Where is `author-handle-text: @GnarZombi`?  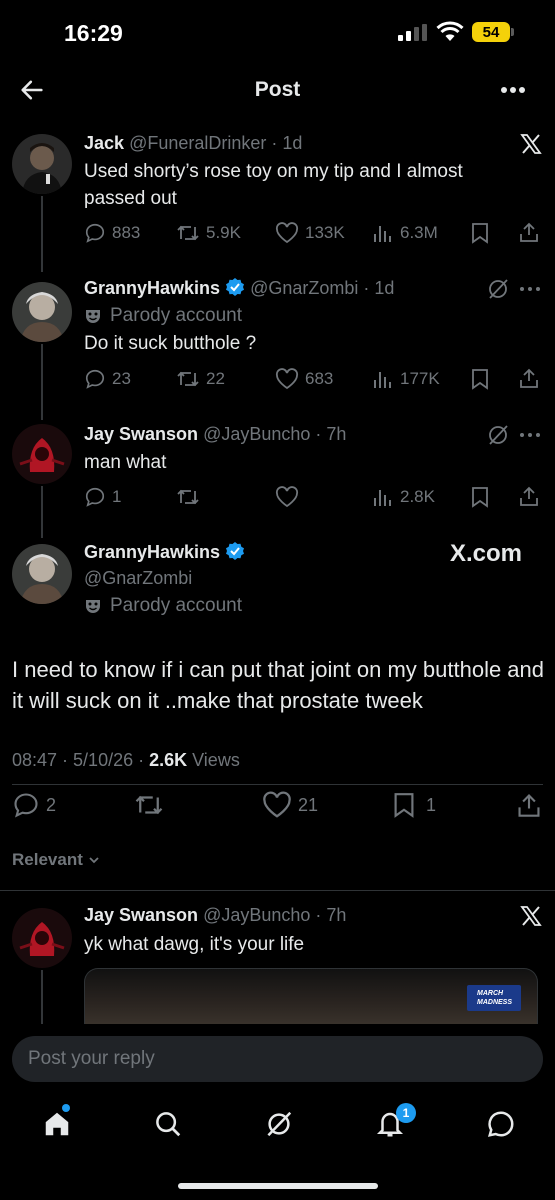 author-handle-text: @GnarZombi is located at coordinates (138, 578).